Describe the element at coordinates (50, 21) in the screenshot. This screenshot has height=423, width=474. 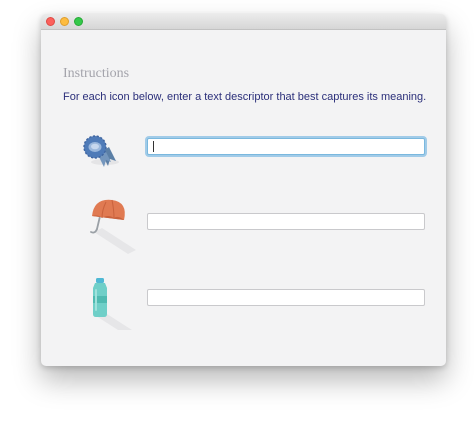
I see `close-window-button` at that location.